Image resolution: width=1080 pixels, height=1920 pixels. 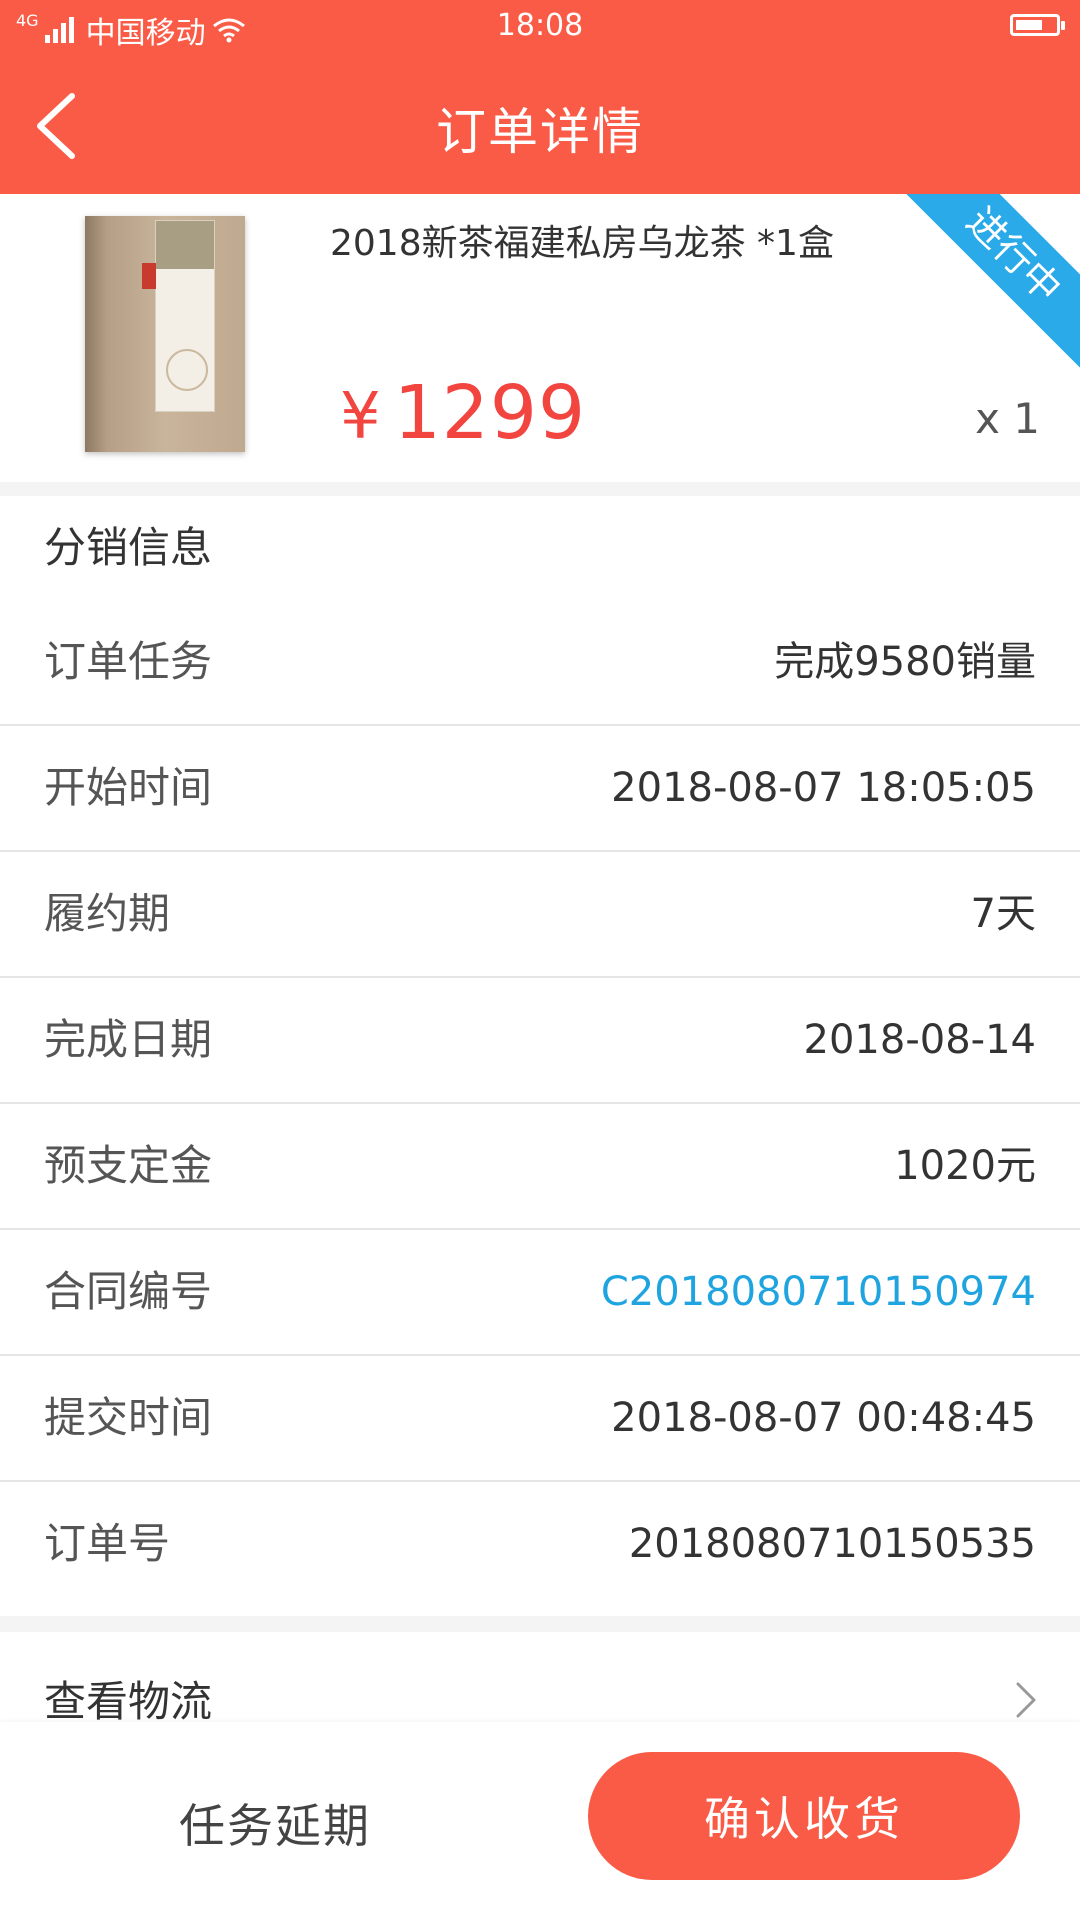 What do you see at coordinates (128, 661) in the screenshot?
I see `row-label: 订单任务` at bounding box center [128, 661].